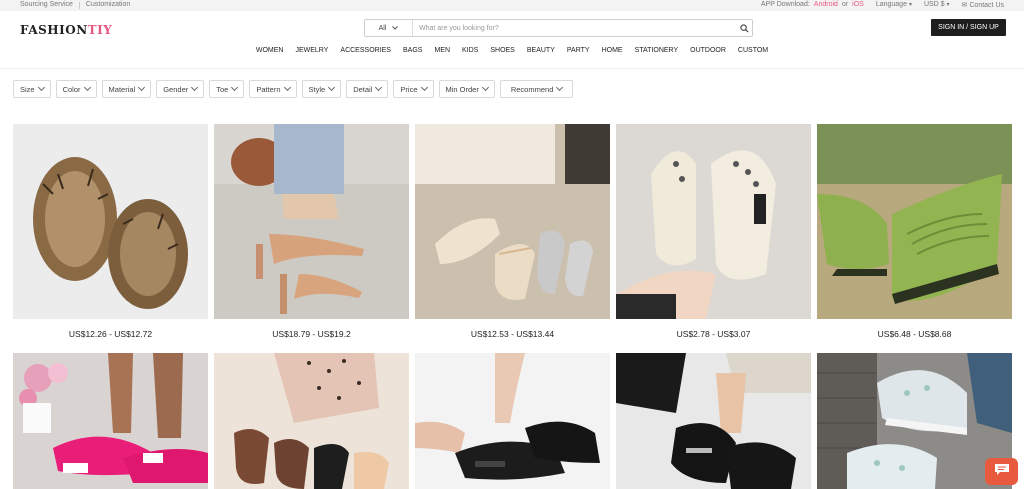 The height and width of the screenshot is (489, 1024). I want to click on product-price: US$12.53 - US$13.44, so click(512, 334).